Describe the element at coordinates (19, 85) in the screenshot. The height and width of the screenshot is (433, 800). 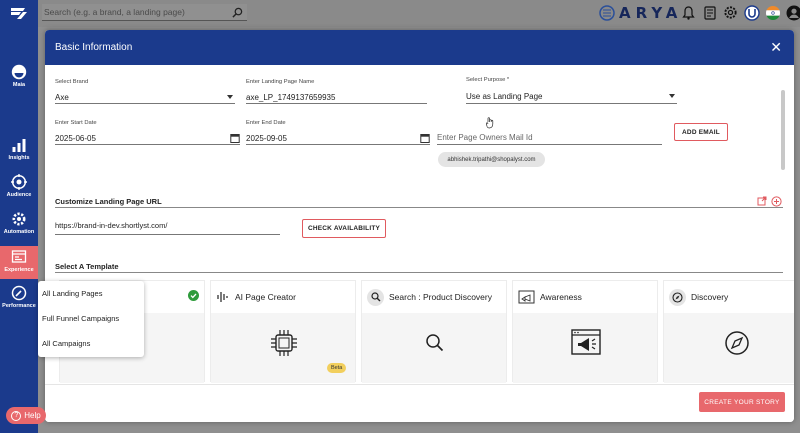
I see `nav-item-label: Maia` at that location.